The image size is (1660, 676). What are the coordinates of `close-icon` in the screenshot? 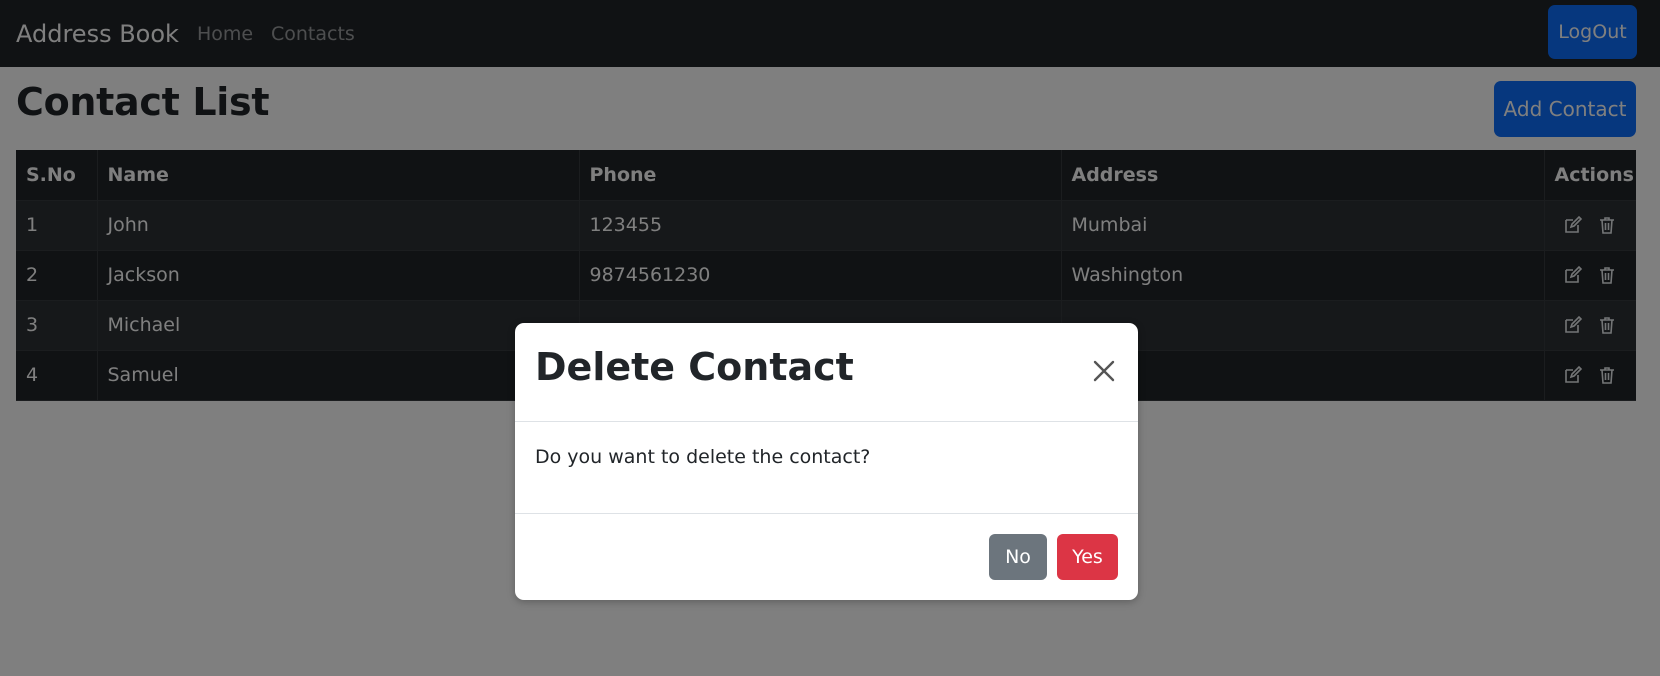 It's located at (1104, 371).